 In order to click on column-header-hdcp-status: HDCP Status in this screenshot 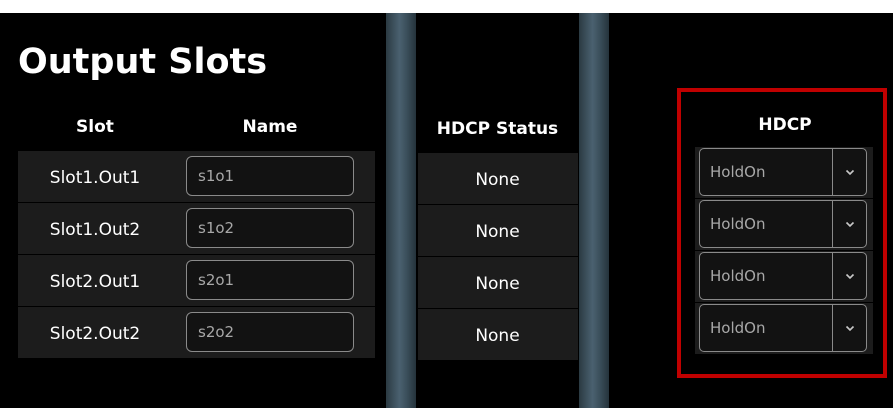, I will do `click(497, 129)`.